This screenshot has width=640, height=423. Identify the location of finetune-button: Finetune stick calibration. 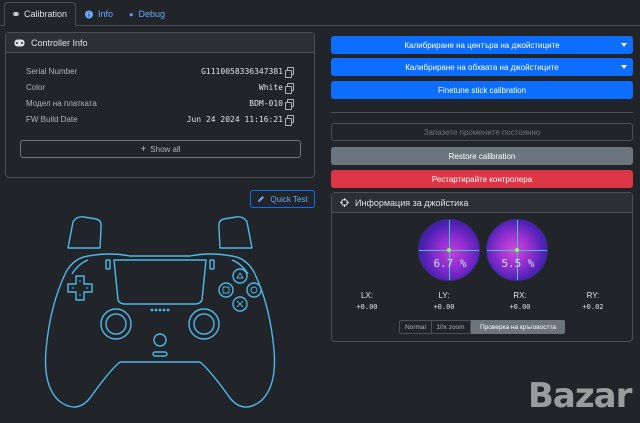
(482, 90).